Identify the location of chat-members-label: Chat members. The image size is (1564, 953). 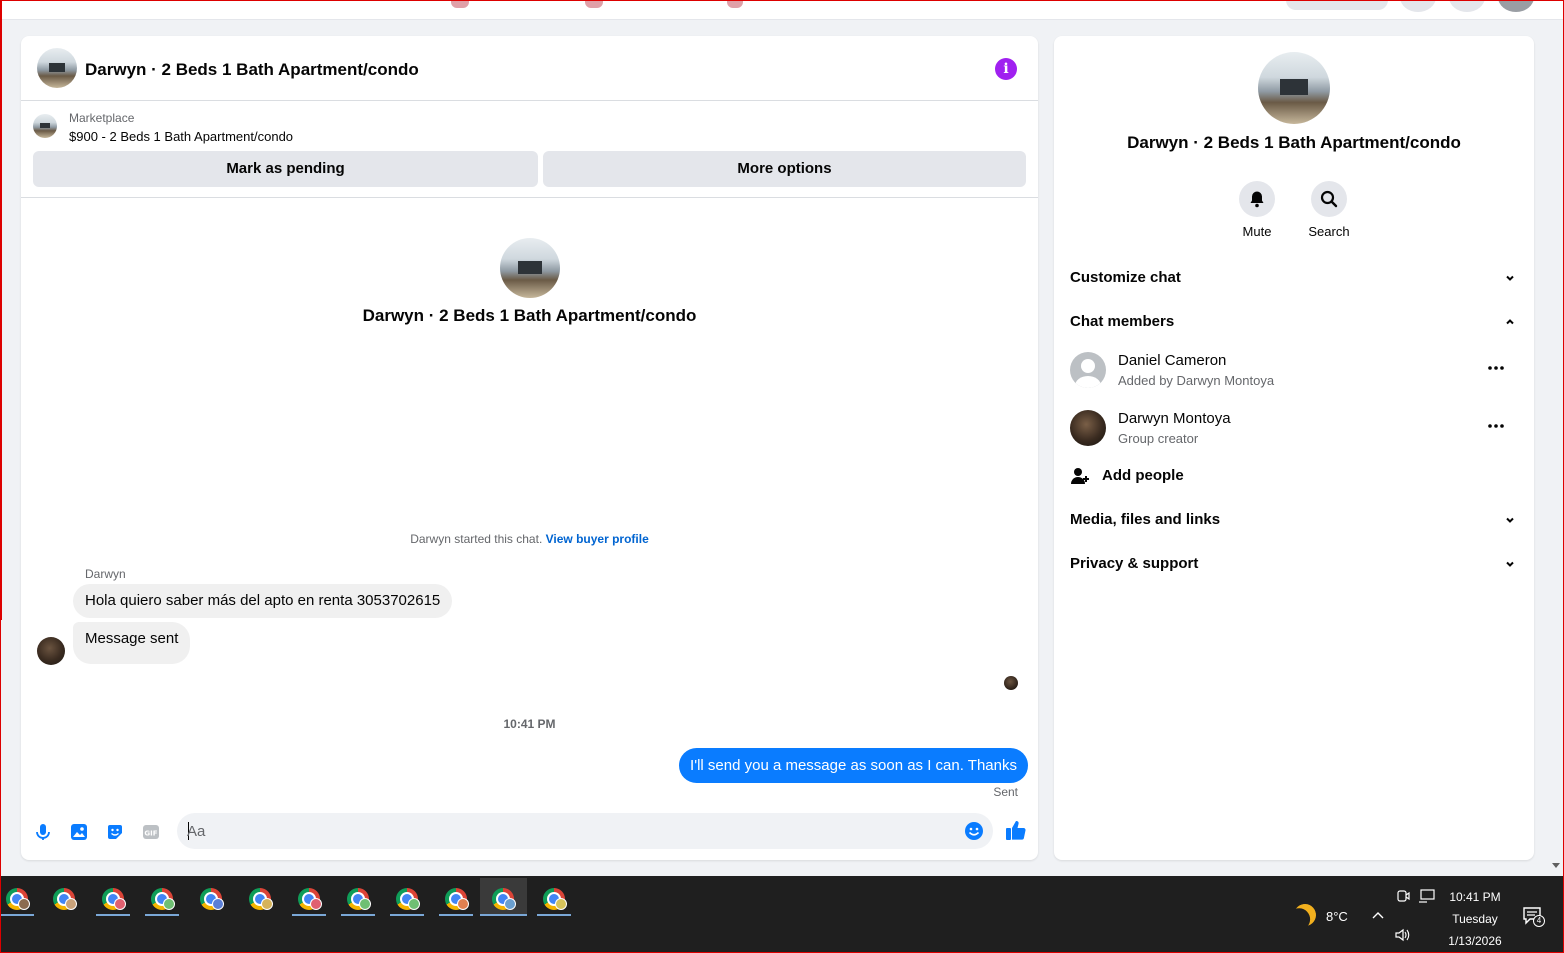
(1122, 321).